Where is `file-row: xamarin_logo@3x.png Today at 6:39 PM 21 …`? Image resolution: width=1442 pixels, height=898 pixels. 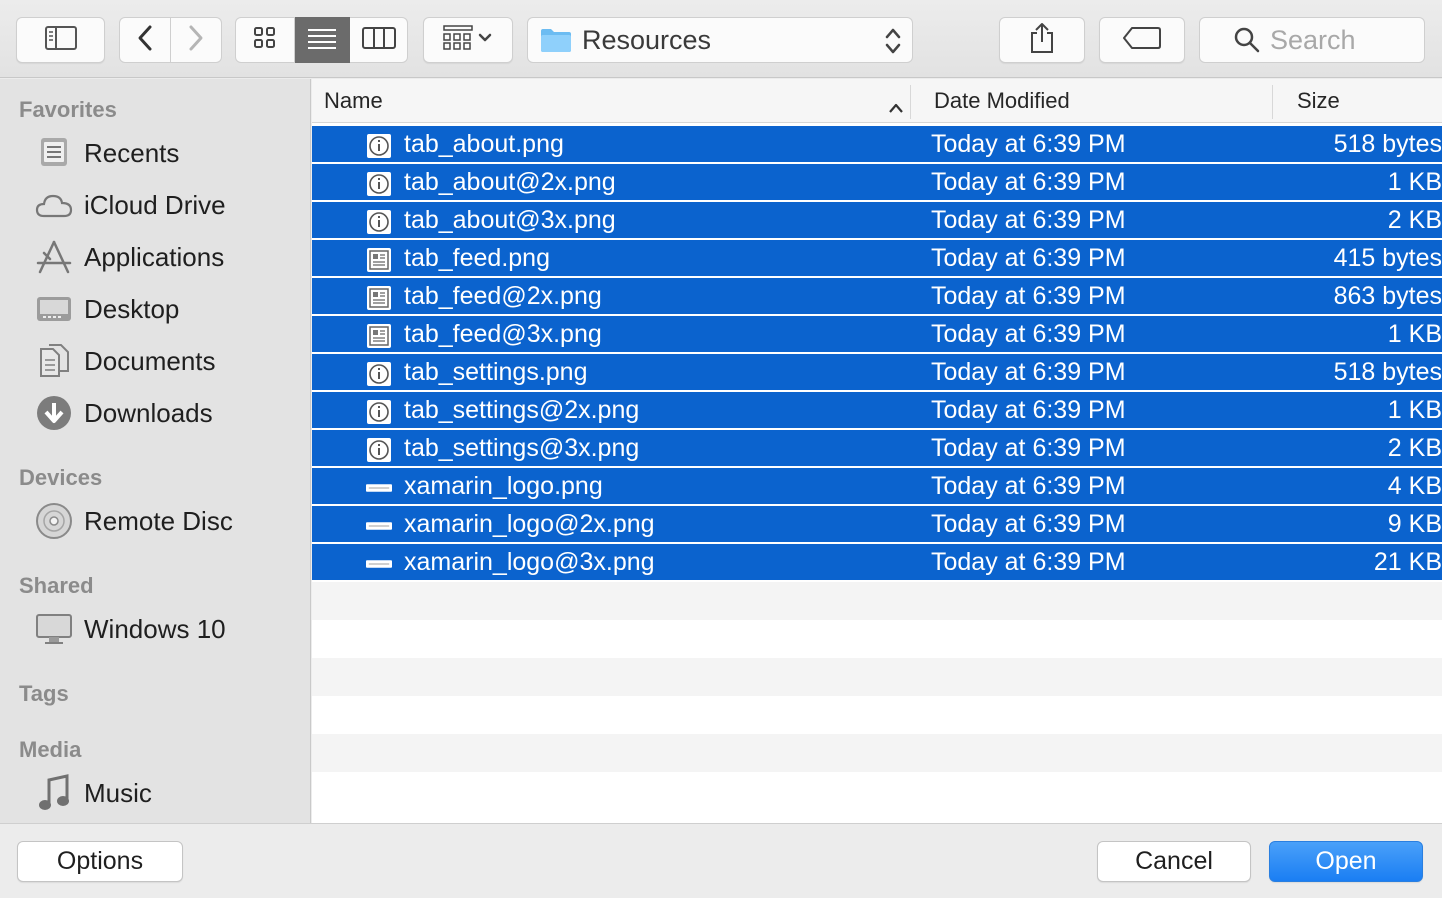
file-row: xamarin_logo@3x.png Today at 6:39 PM 21 … is located at coordinates (877, 563).